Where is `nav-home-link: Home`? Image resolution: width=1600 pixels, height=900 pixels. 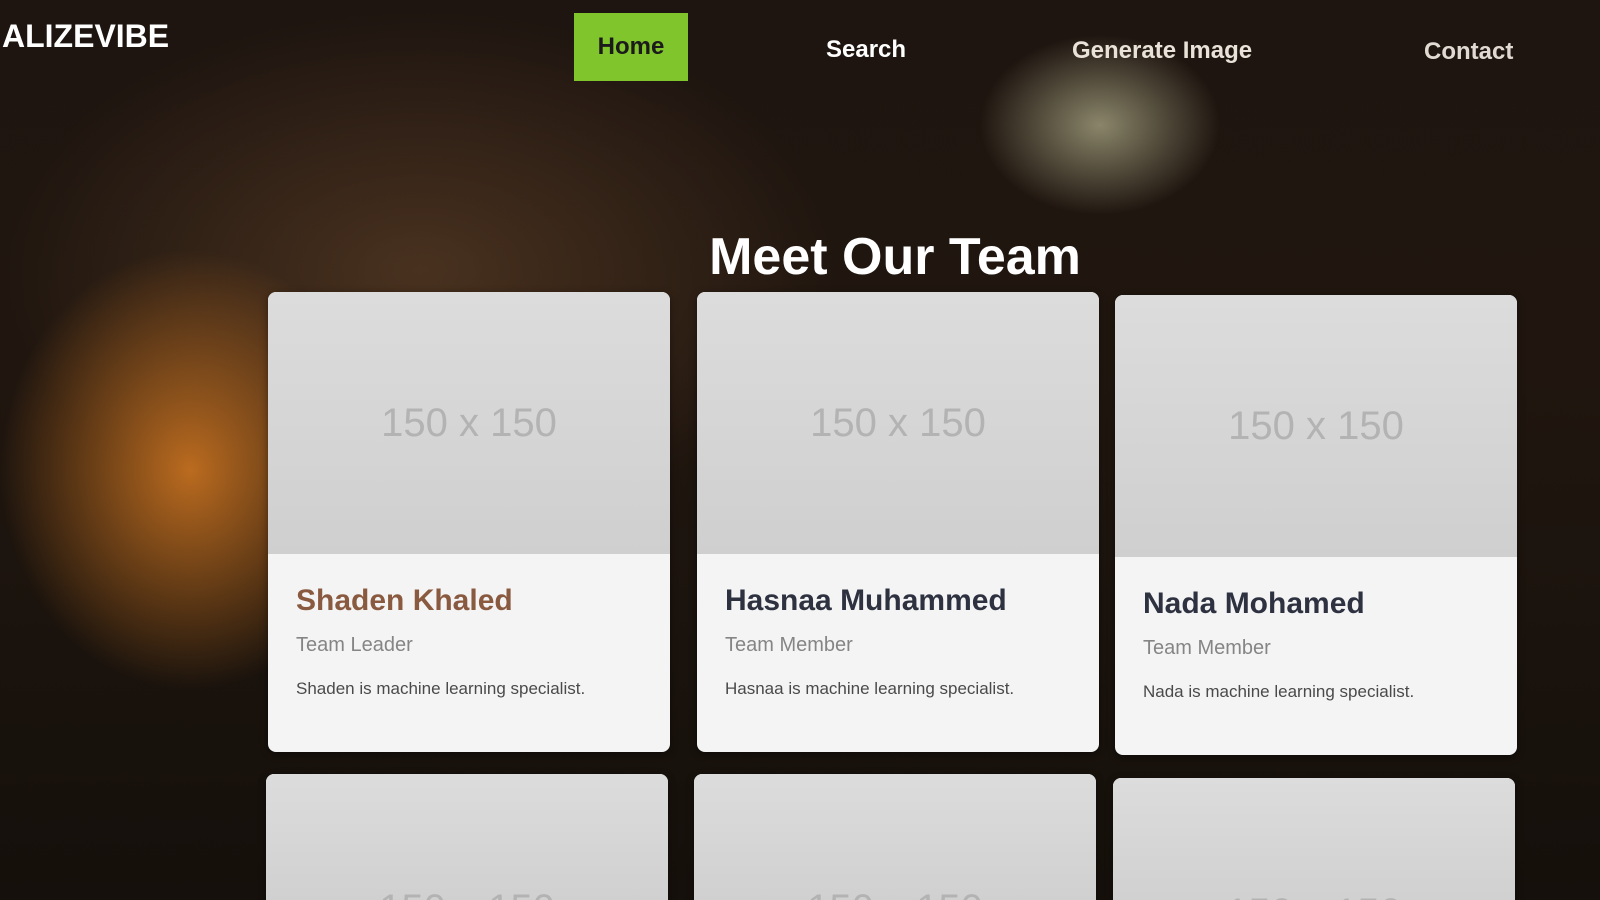 nav-home-link: Home is located at coordinates (631, 47).